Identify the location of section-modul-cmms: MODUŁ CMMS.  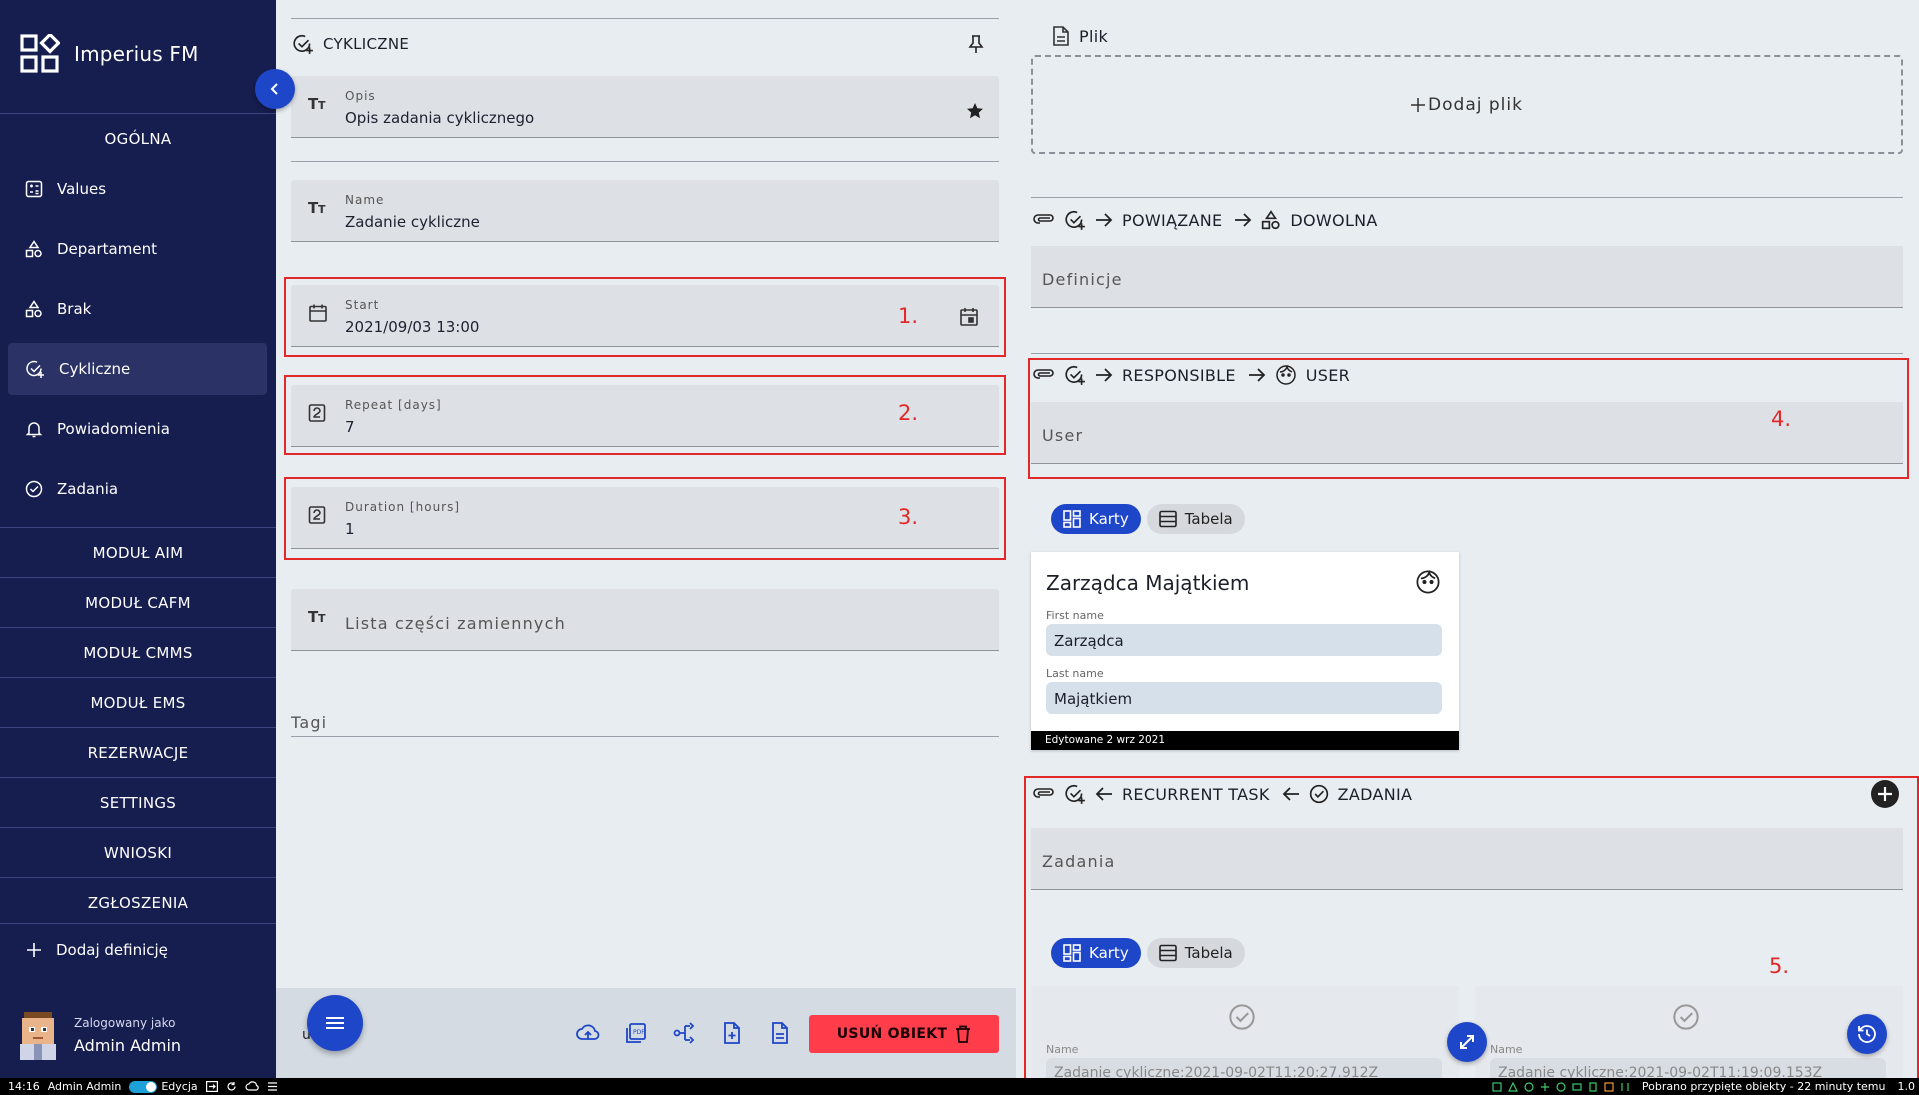
(138, 652).